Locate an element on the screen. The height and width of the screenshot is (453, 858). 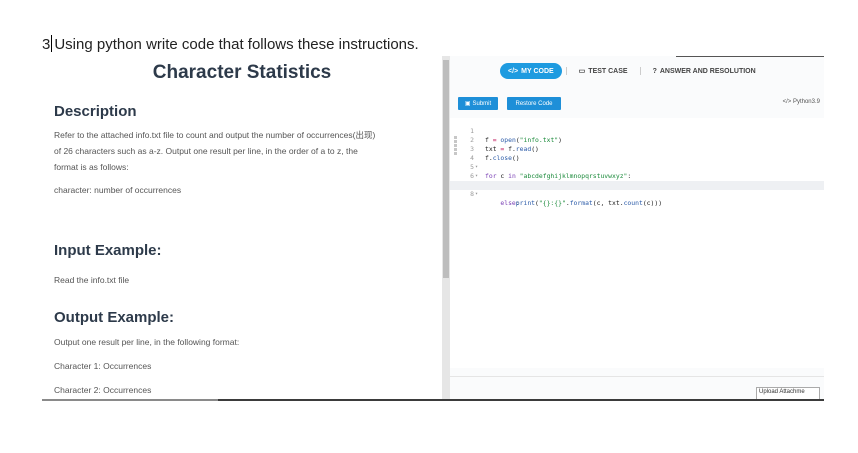
terminal-icon: ▭ is located at coordinates (582, 71).